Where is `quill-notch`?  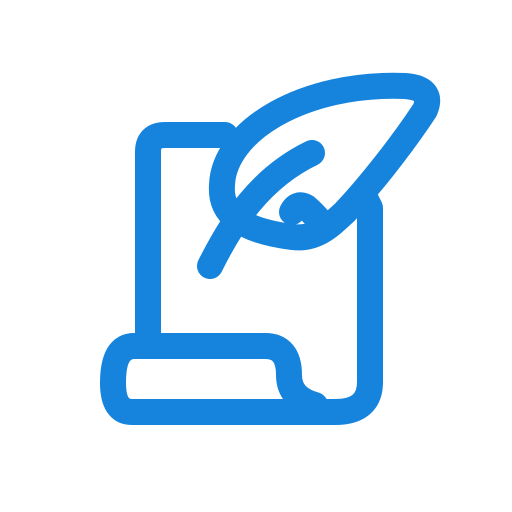 quill-notch is located at coordinates (305, 212).